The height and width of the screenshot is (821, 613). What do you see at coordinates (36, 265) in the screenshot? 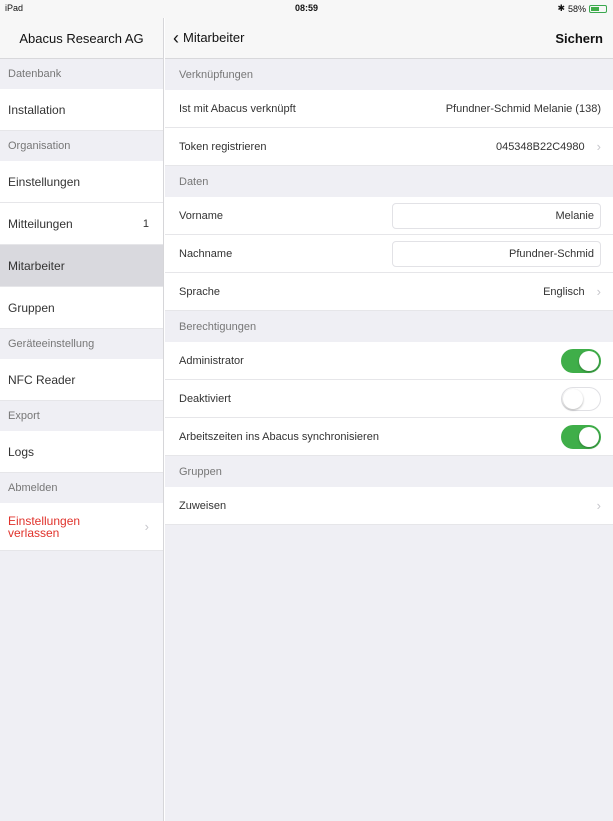
I see `sidebar-item-label: Mitarbeiter` at bounding box center [36, 265].